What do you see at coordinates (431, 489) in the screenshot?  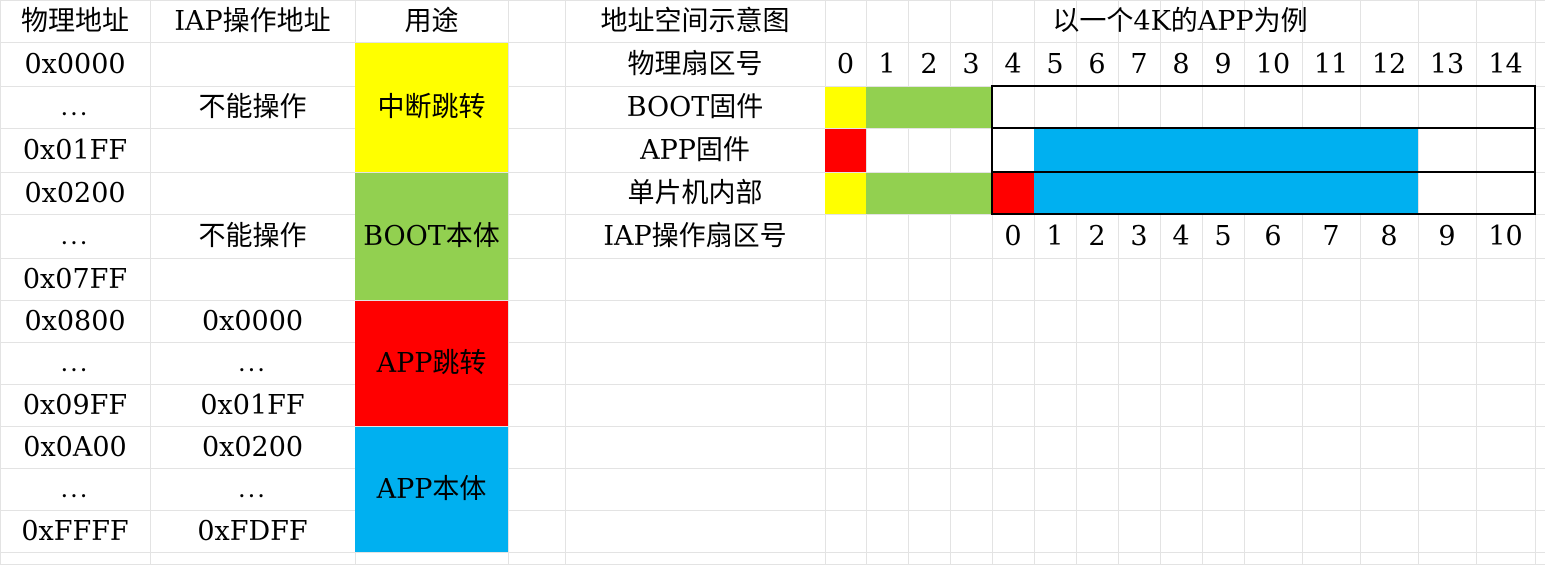 I see `usage-label: APP本体` at bounding box center [431, 489].